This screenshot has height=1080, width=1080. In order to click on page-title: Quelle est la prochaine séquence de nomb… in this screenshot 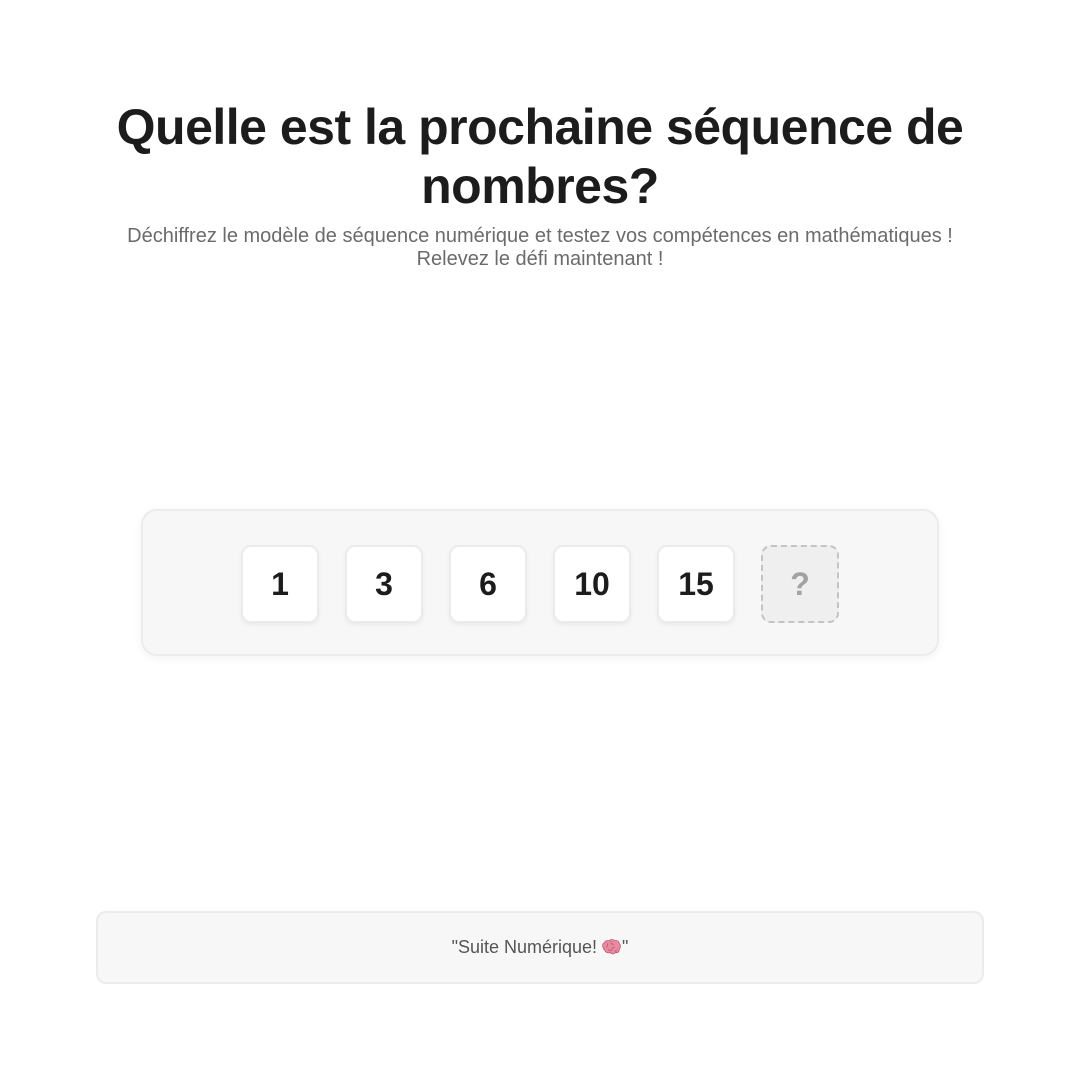, I will do `click(540, 156)`.